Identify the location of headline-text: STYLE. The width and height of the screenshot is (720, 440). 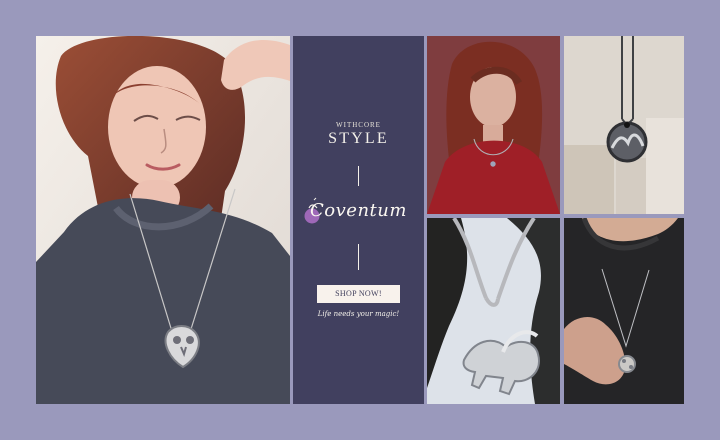
(358, 138).